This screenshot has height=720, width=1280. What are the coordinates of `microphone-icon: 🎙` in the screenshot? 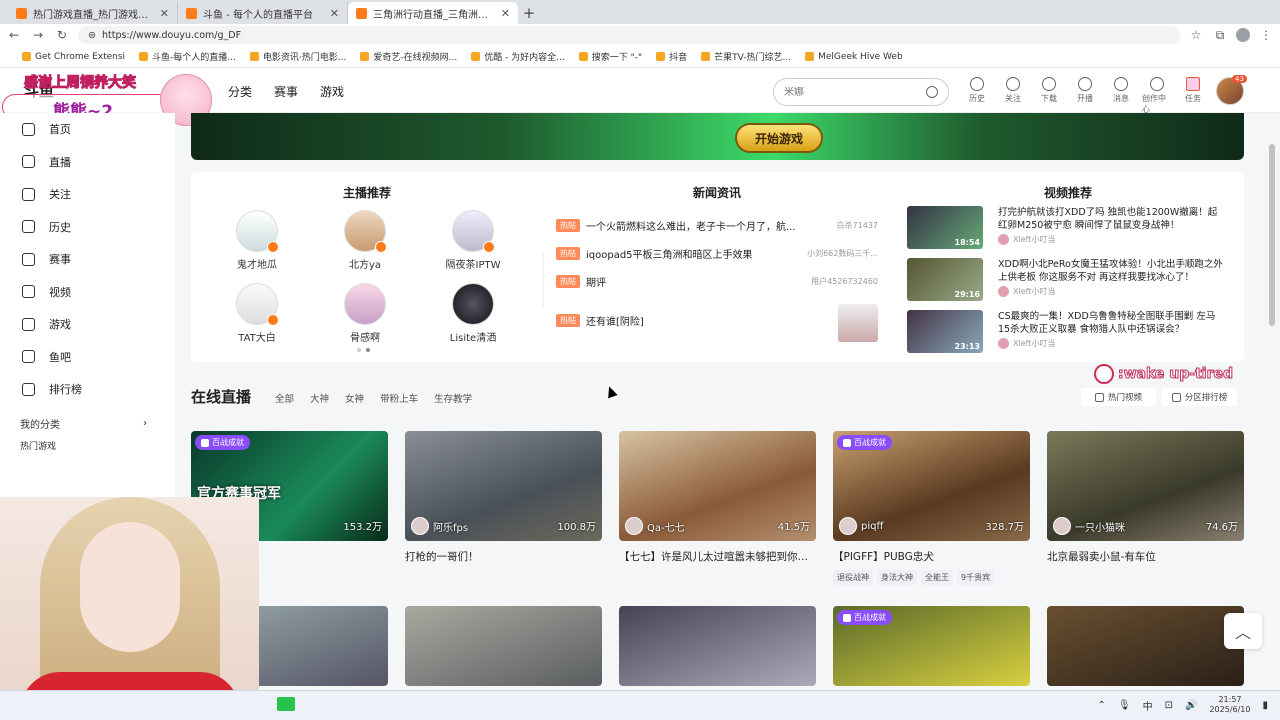 It's located at (1124, 705).